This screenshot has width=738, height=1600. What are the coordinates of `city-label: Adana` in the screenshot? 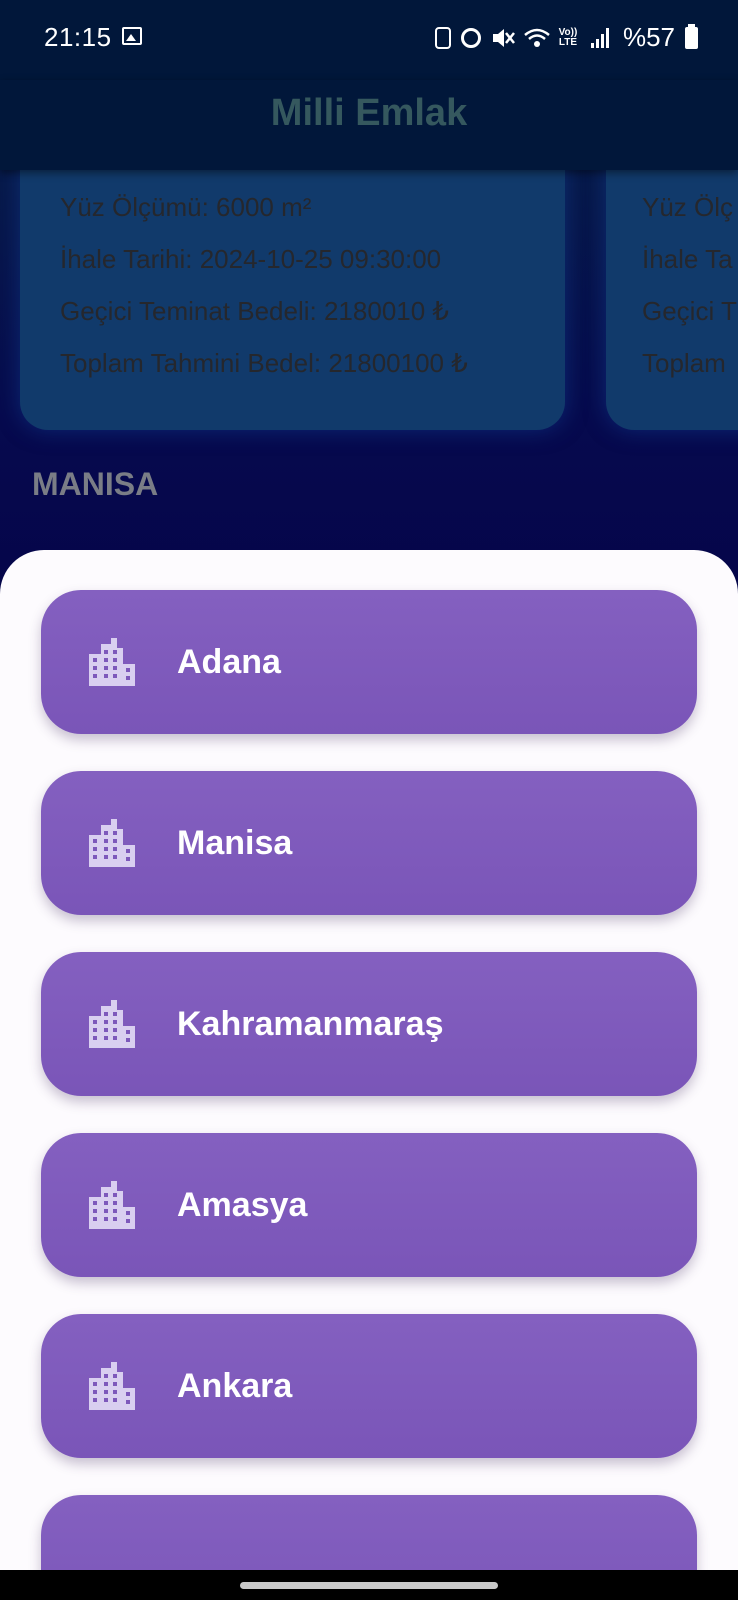 It's located at (229, 661).